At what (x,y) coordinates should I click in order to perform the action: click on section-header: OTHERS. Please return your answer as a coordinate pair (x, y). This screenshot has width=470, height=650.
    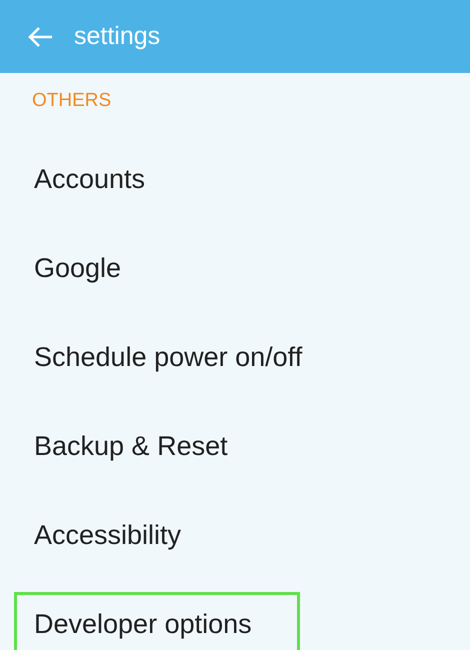
    Looking at the image, I should click on (71, 101).